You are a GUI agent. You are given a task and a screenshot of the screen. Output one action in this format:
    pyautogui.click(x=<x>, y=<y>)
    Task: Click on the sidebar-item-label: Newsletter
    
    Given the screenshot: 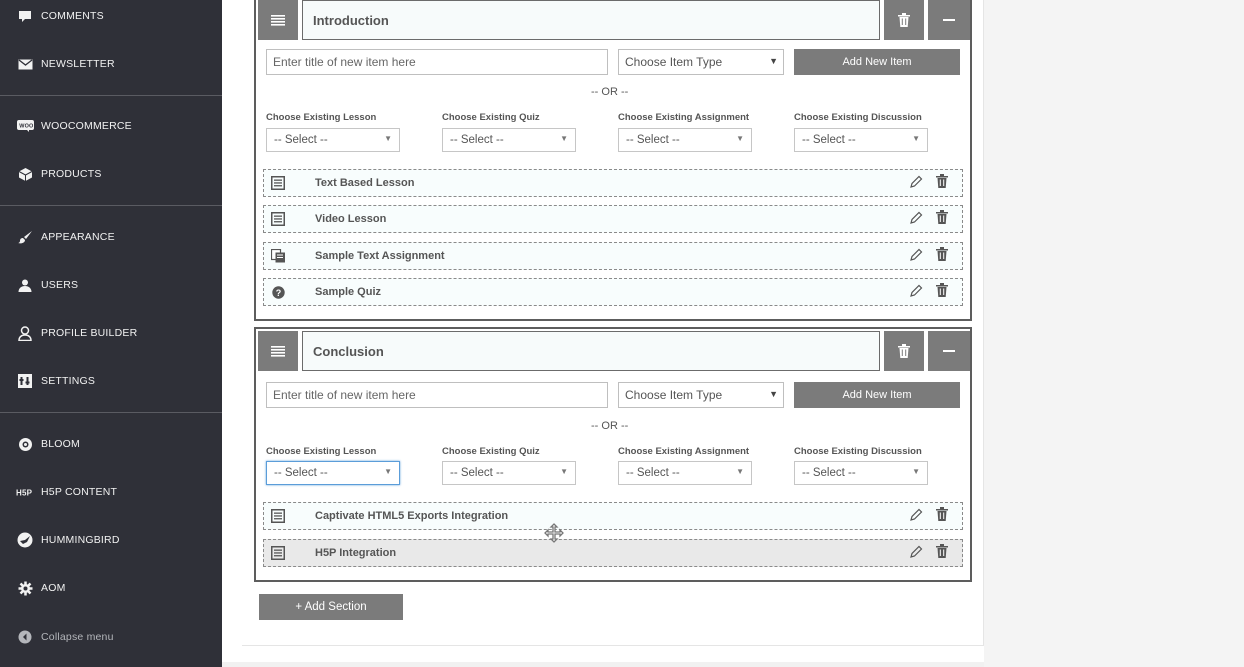 What is the action you would take?
    pyautogui.click(x=78, y=64)
    